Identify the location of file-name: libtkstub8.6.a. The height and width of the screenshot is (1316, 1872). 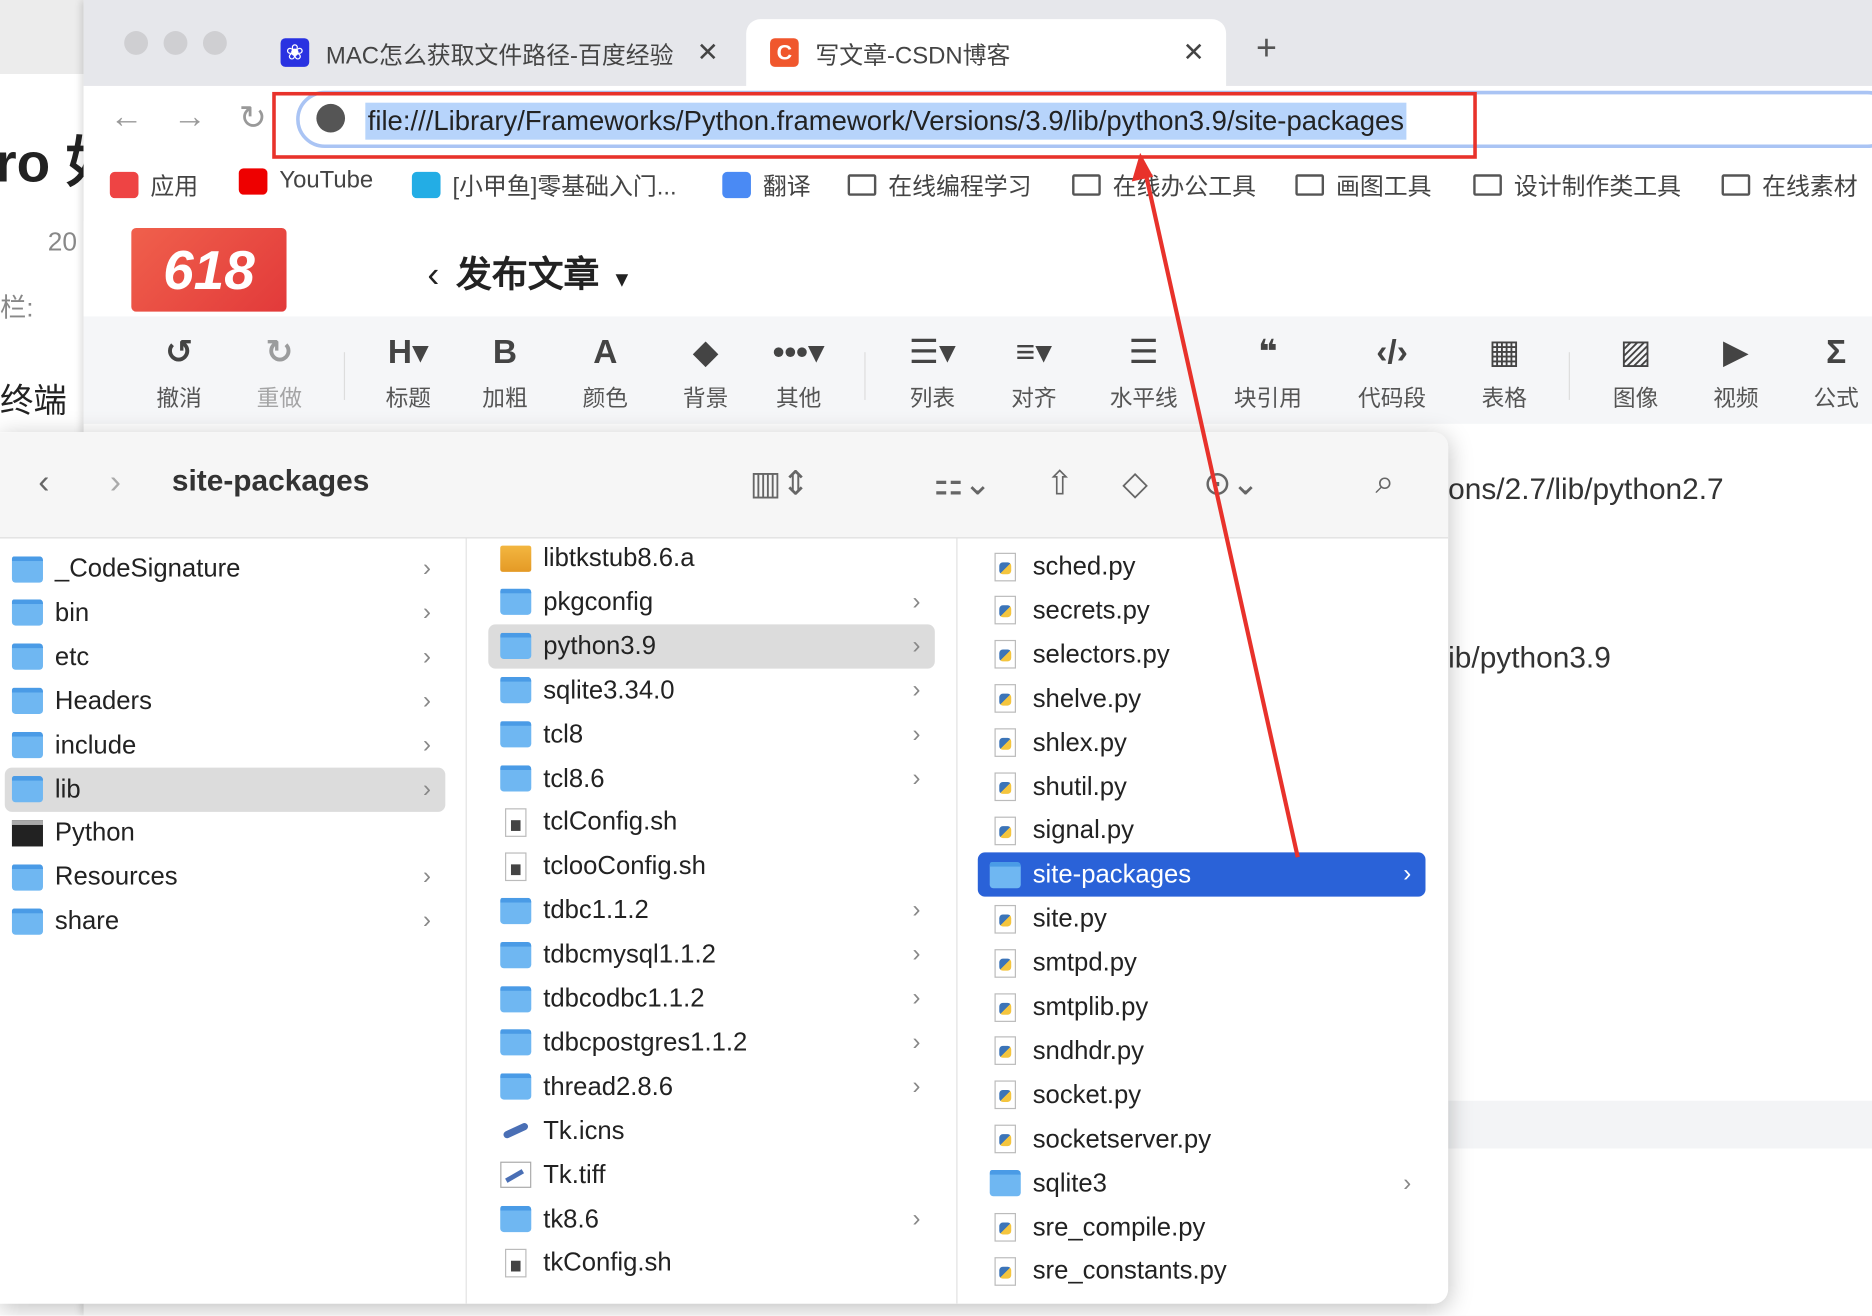
(619, 557).